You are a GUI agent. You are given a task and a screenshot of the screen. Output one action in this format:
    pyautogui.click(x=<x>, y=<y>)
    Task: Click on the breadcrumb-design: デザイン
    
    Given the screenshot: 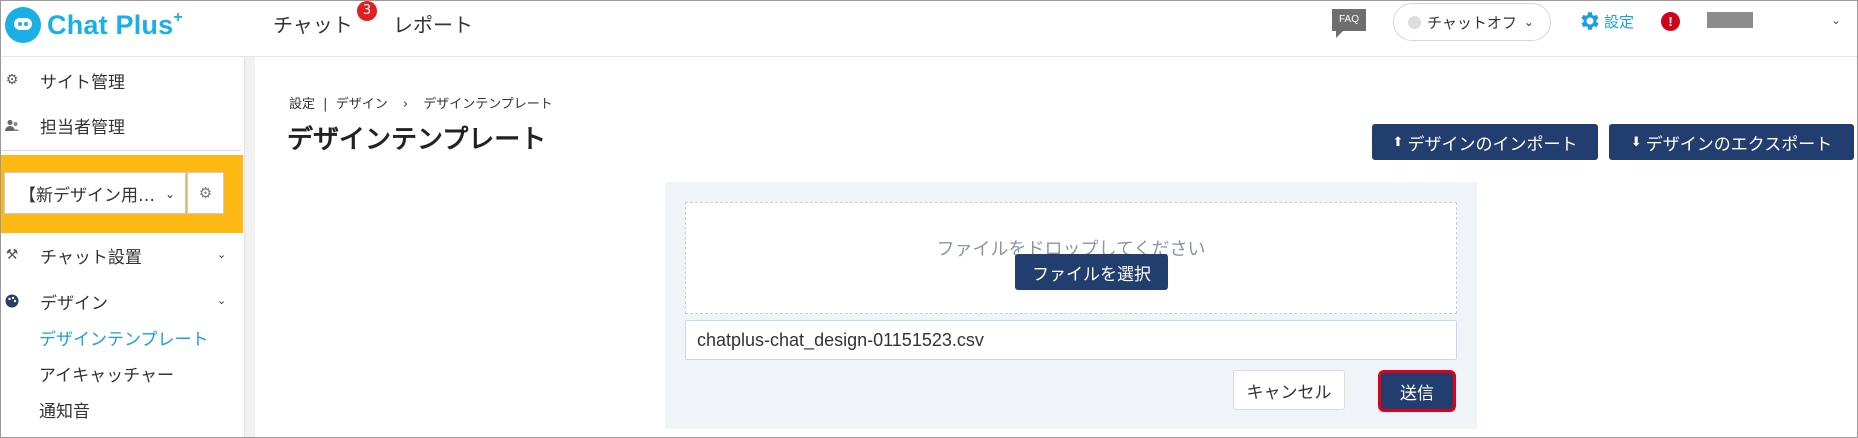 What is the action you would take?
    pyautogui.click(x=362, y=104)
    